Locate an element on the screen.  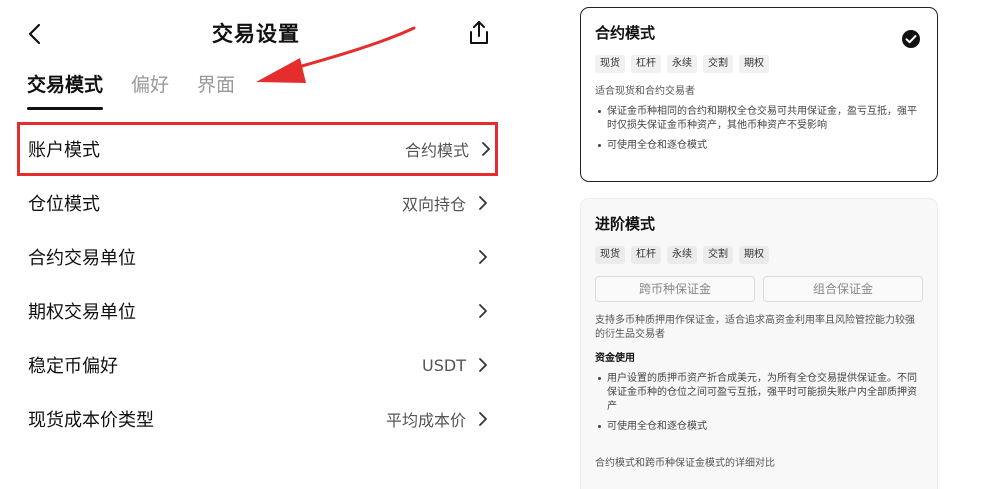
comparison-link: 合约模式和跨币种保证金模式的详细对比 is located at coordinates (685, 464).